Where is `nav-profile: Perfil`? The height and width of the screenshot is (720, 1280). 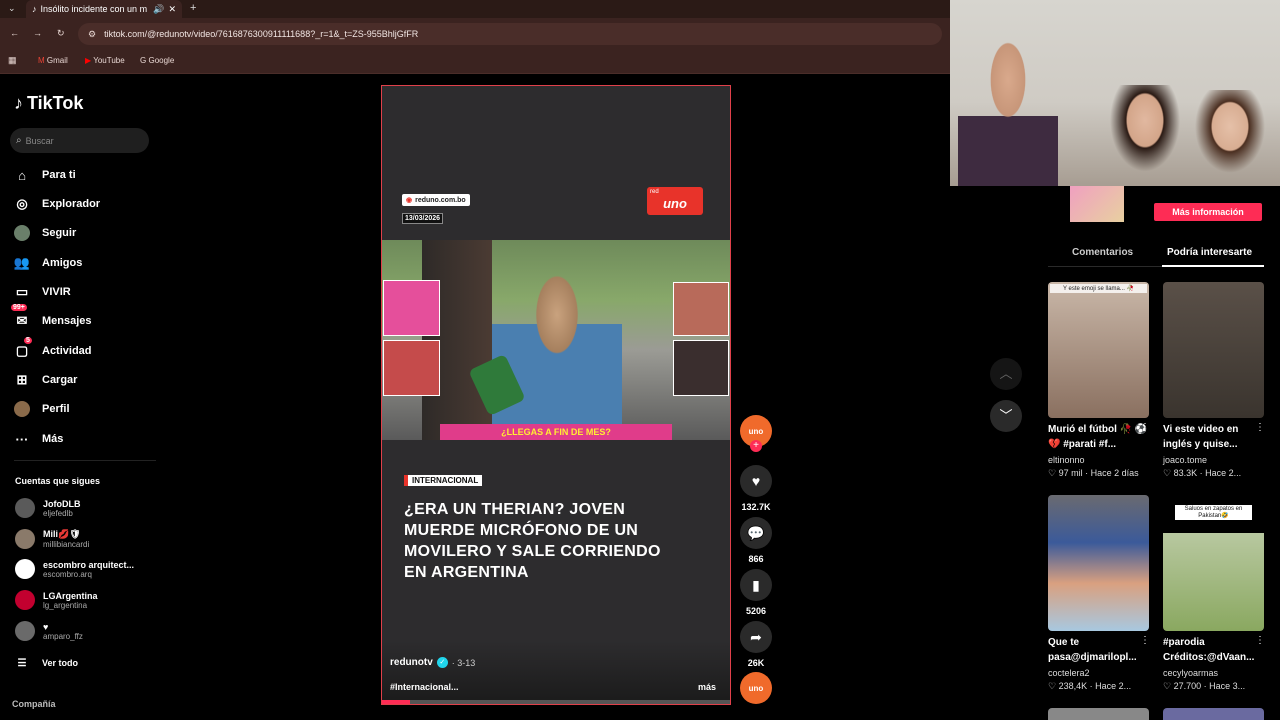 nav-profile: Perfil is located at coordinates (42, 409).